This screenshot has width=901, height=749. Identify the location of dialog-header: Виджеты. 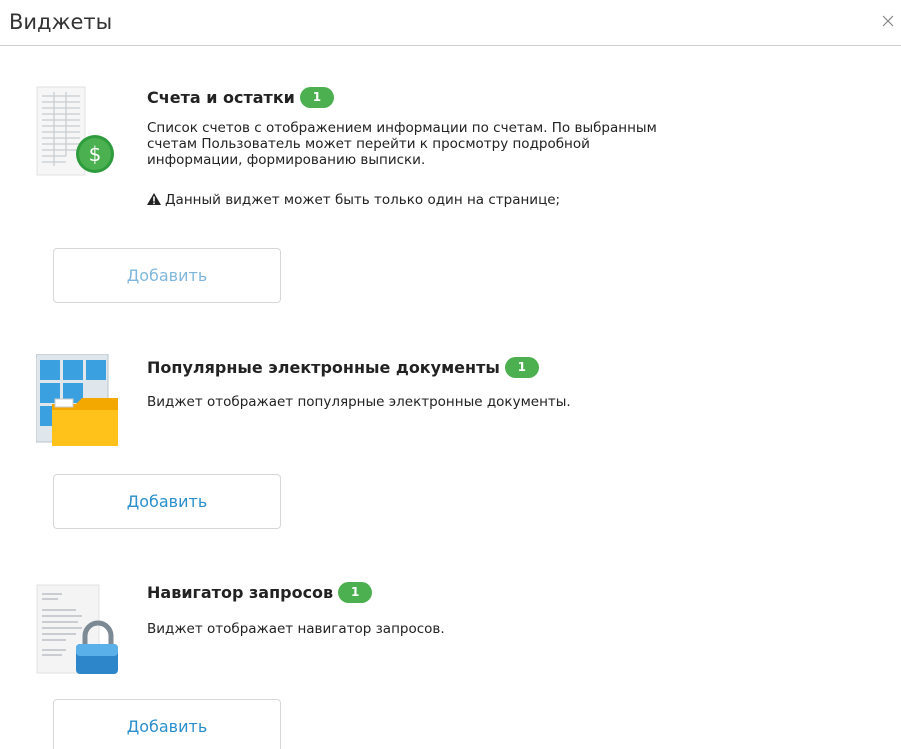
(450, 23).